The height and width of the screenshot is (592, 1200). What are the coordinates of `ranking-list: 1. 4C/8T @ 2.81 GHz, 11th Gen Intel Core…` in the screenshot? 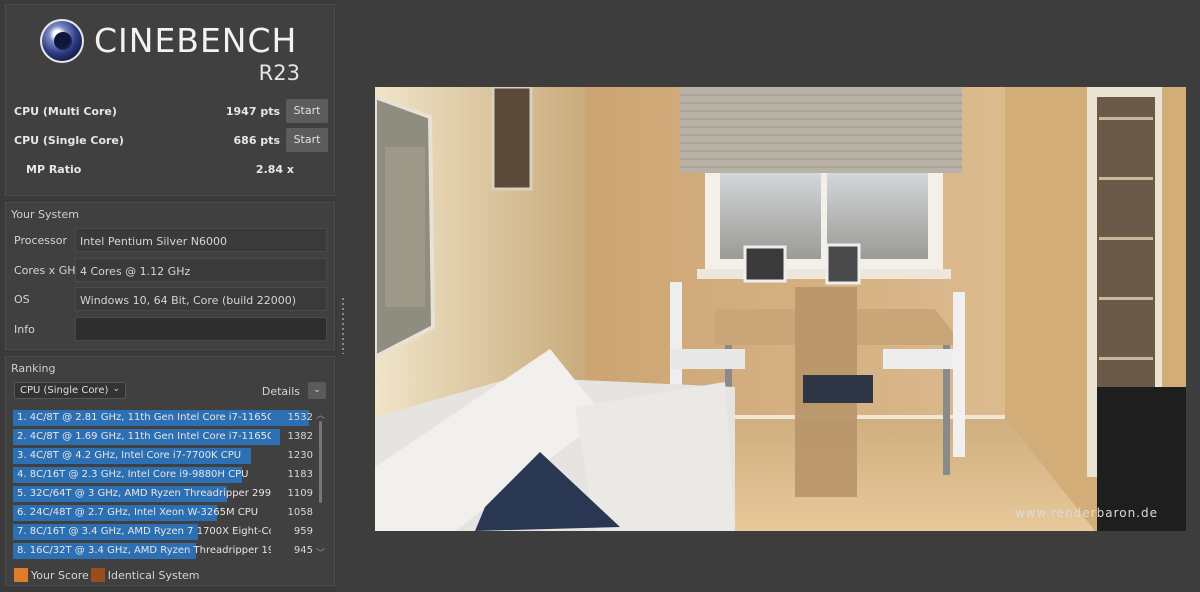 It's located at (163, 485).